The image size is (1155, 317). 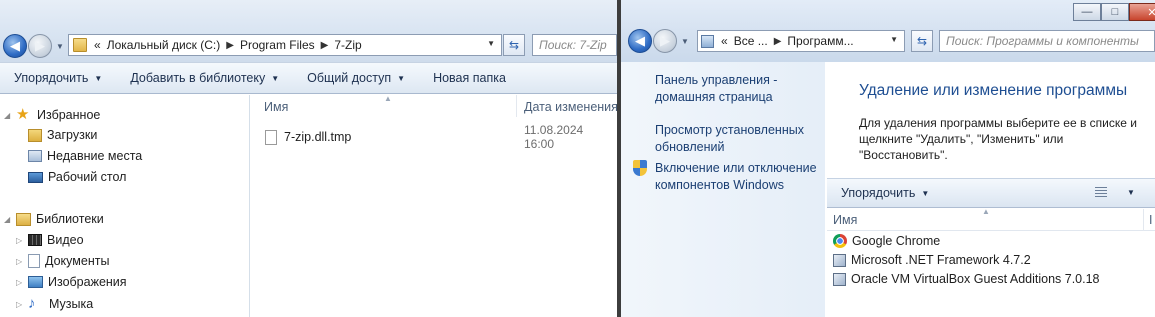 I want to click on documents-library-icon, so click(x=34, y=261).